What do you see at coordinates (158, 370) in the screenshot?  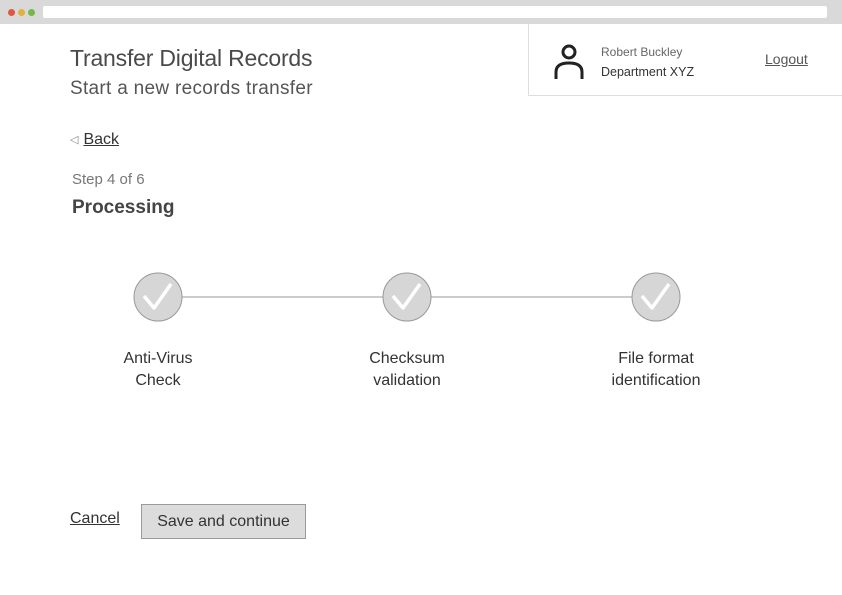 I see `step-caption-antivirus: Anti-Virus Check` at bounding box center [158, 370].